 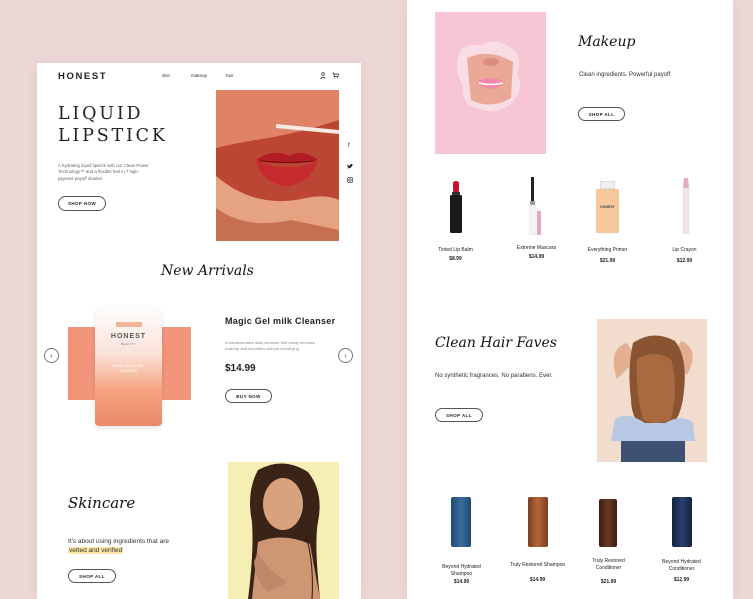 What do you see at coordinates (601, 114) in the screenshot?
I see `makeup-shop-all-button: SHOP ALL` at bounding box center [601, 114].